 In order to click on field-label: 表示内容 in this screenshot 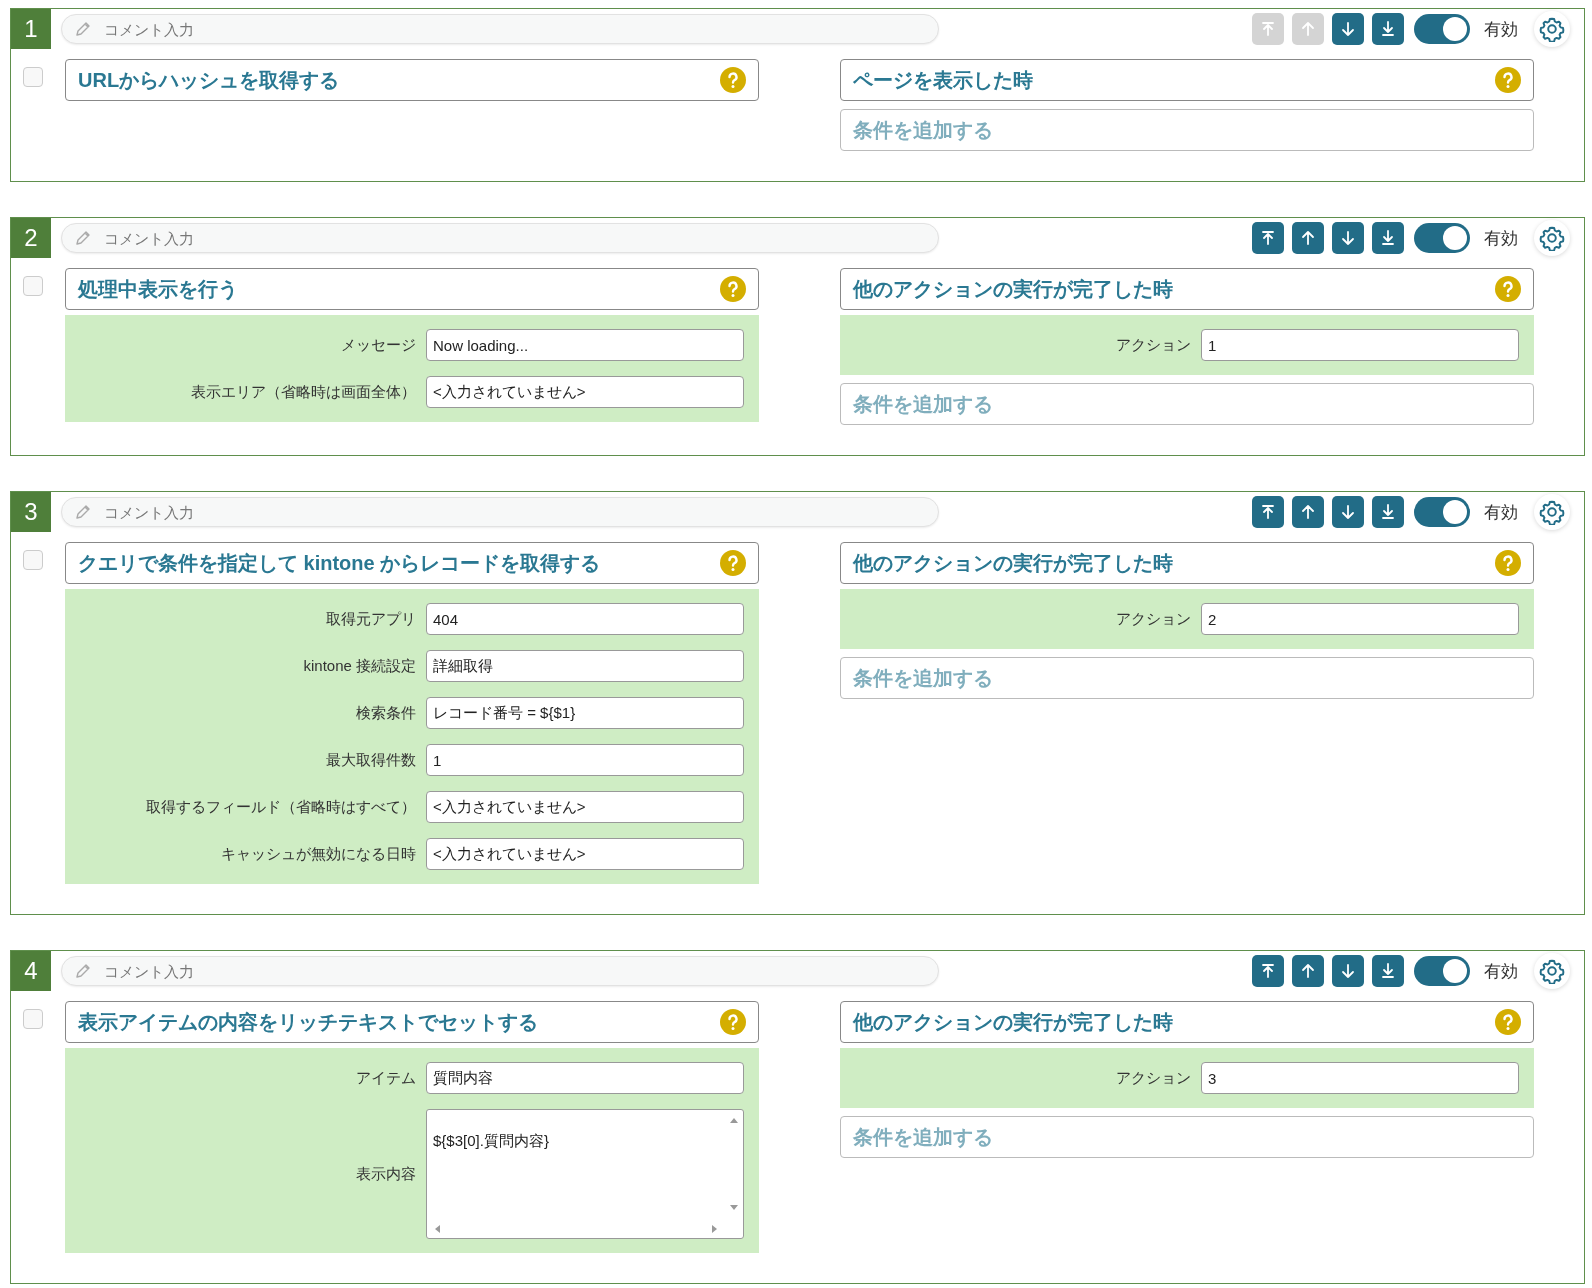, I will do `click(385, 1174)`.